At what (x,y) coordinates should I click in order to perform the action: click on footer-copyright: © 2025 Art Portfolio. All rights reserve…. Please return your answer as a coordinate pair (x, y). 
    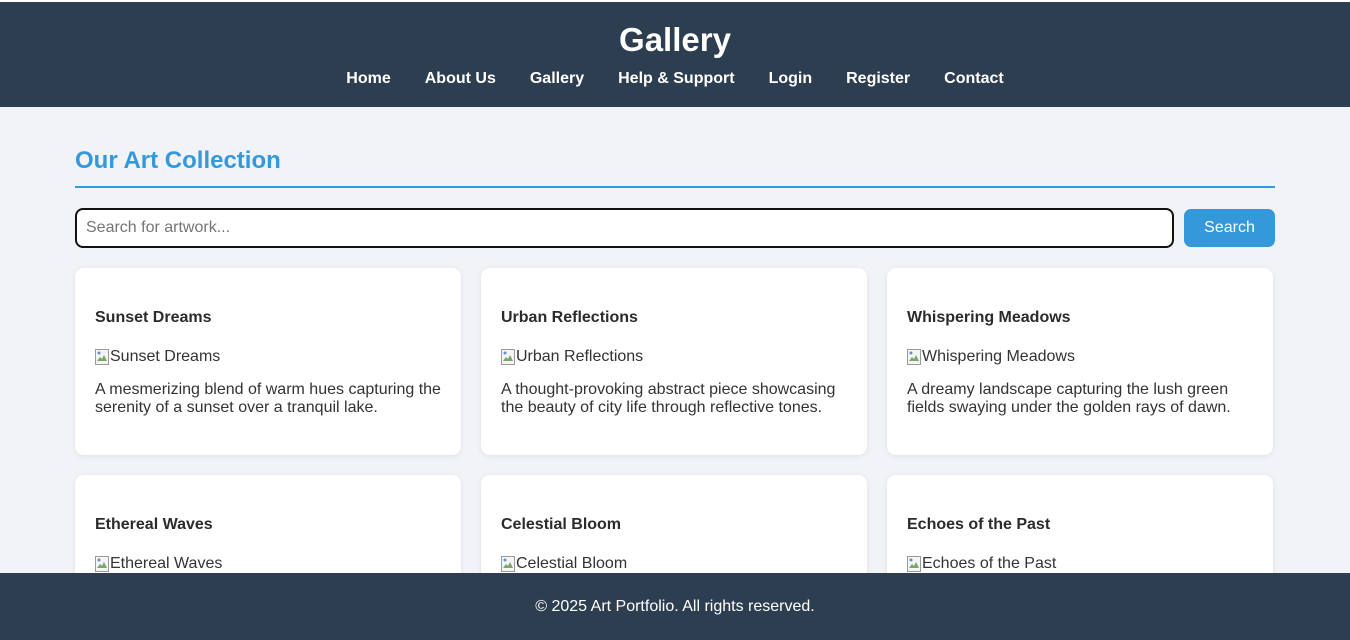
    Looking at the image, I should click on (675, 606).